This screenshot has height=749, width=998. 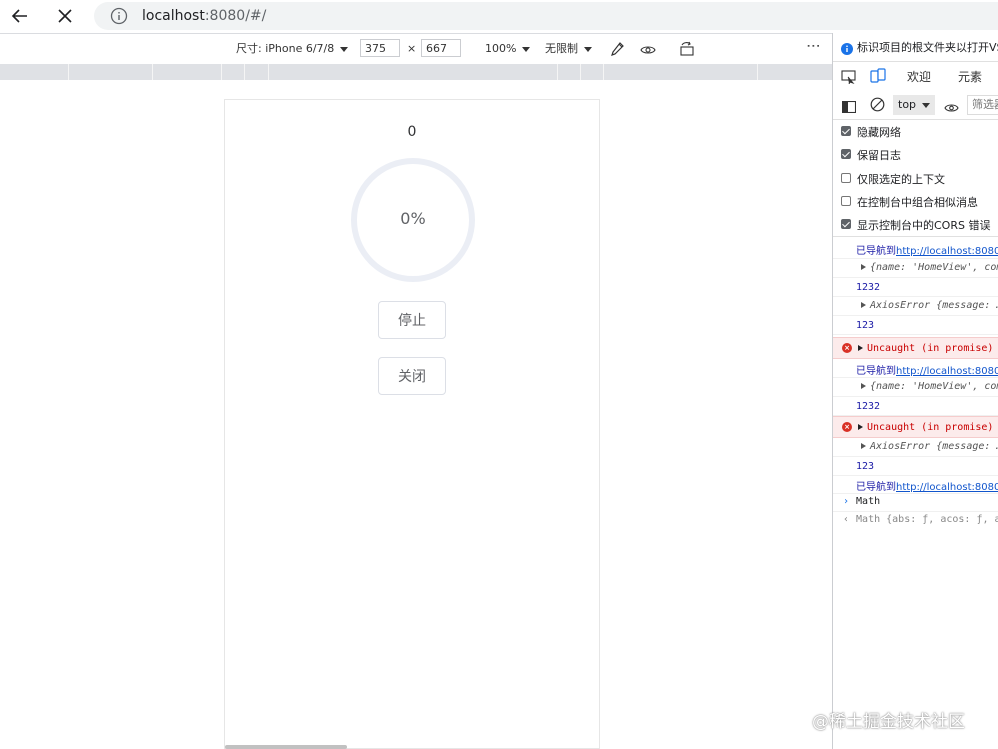 I want to click on infobar-text: 标识项目的根文件夹以打开VS, so click(x=927, y=47).